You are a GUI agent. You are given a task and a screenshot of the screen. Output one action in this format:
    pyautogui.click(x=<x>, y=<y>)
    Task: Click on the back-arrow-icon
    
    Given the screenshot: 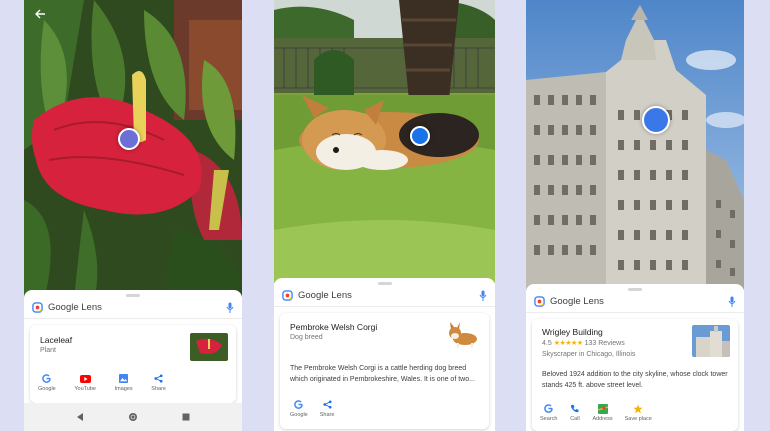 What is the action you would take?
    pyautogui.click(x=40, y=14)
    